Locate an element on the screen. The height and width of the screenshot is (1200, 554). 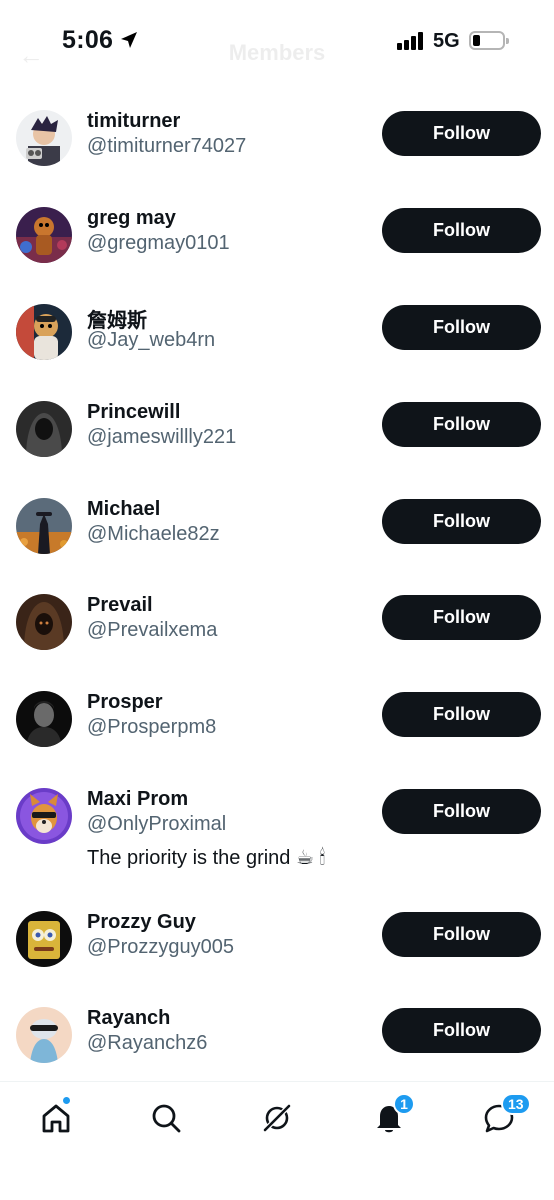
search-icon is located at coordinates (166, 1118).